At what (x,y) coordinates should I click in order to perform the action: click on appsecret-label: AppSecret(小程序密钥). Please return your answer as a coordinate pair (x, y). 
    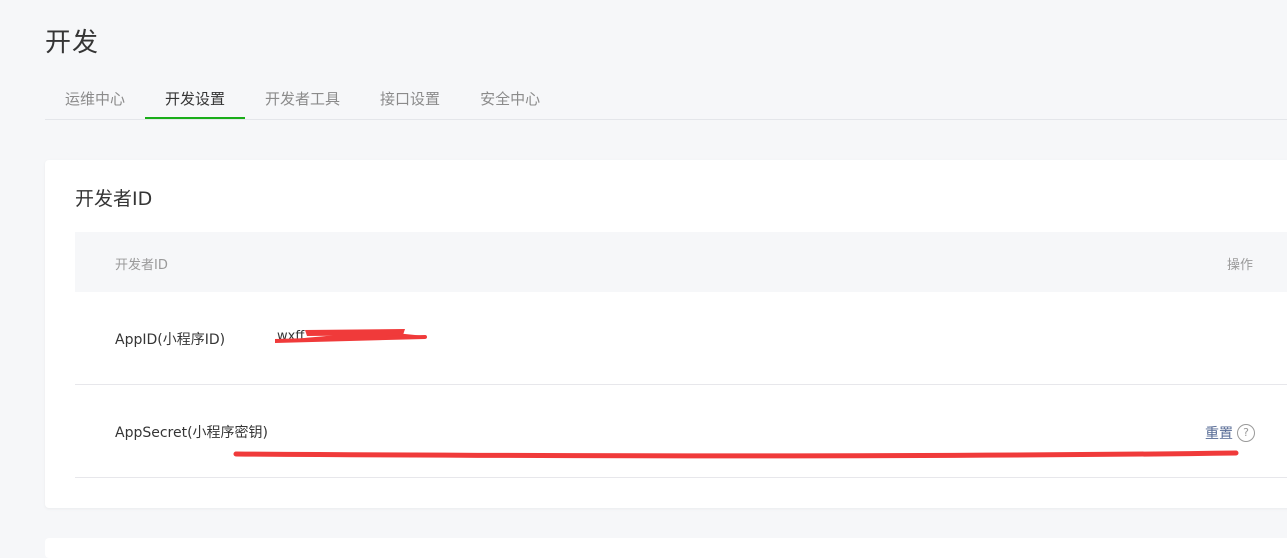
    Looking at the image, I should click on (192, 433).